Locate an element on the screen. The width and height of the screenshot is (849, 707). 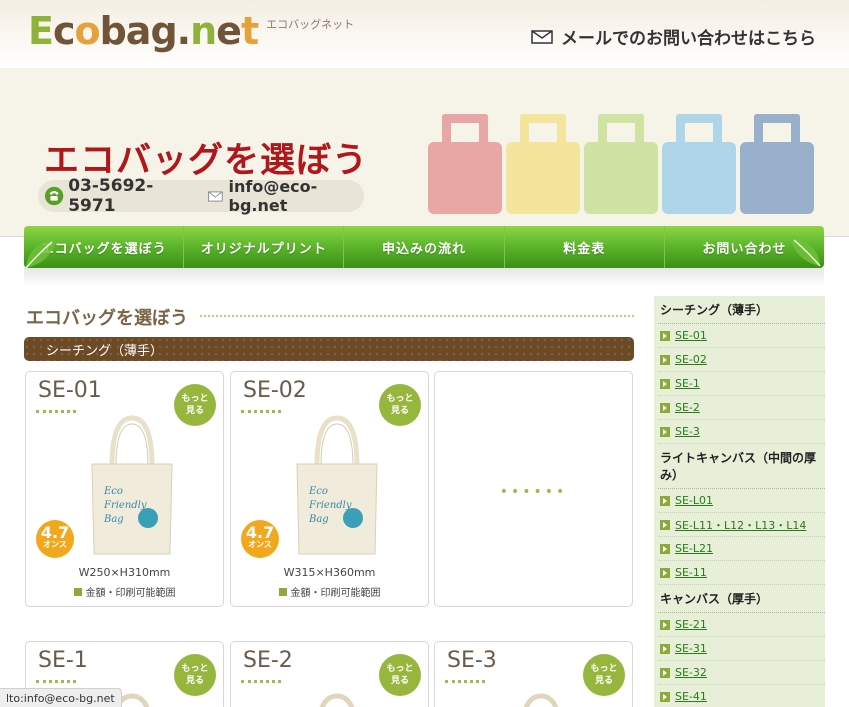
sidebar-item-label: SE-L01 is located at coordinates (694, 500).